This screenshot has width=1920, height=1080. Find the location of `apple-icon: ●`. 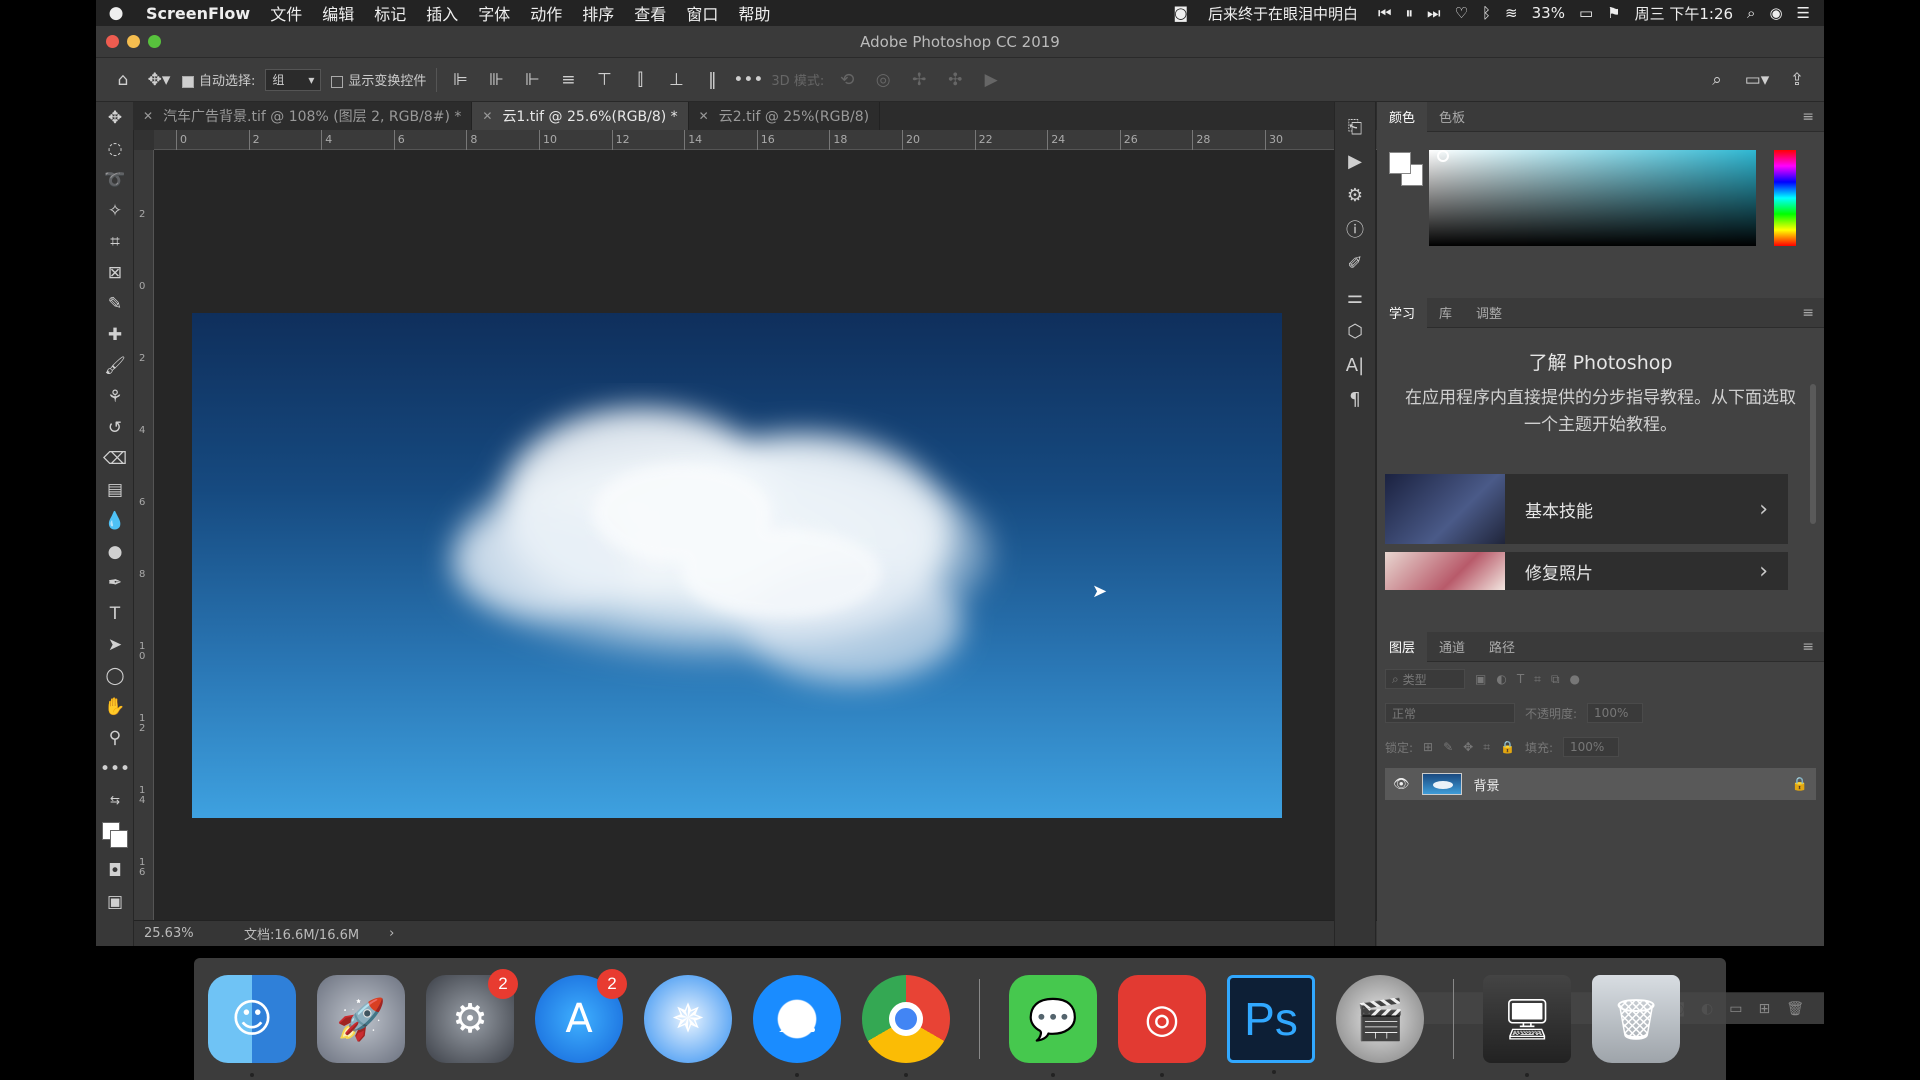

apple-icon: ● is located at coordinates (116, 13).